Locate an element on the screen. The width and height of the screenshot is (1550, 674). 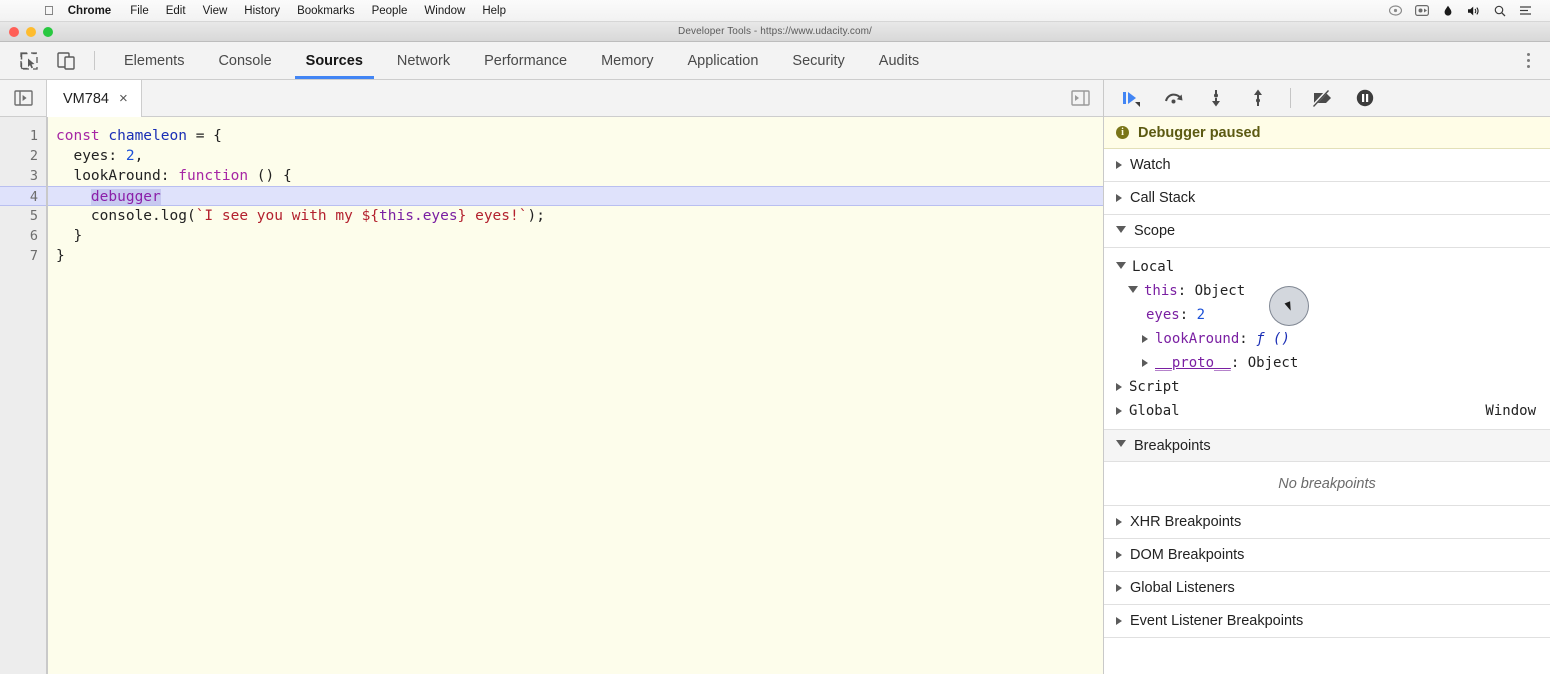
code-line-2: eyes: 2, is located at coordinates (575, 156).